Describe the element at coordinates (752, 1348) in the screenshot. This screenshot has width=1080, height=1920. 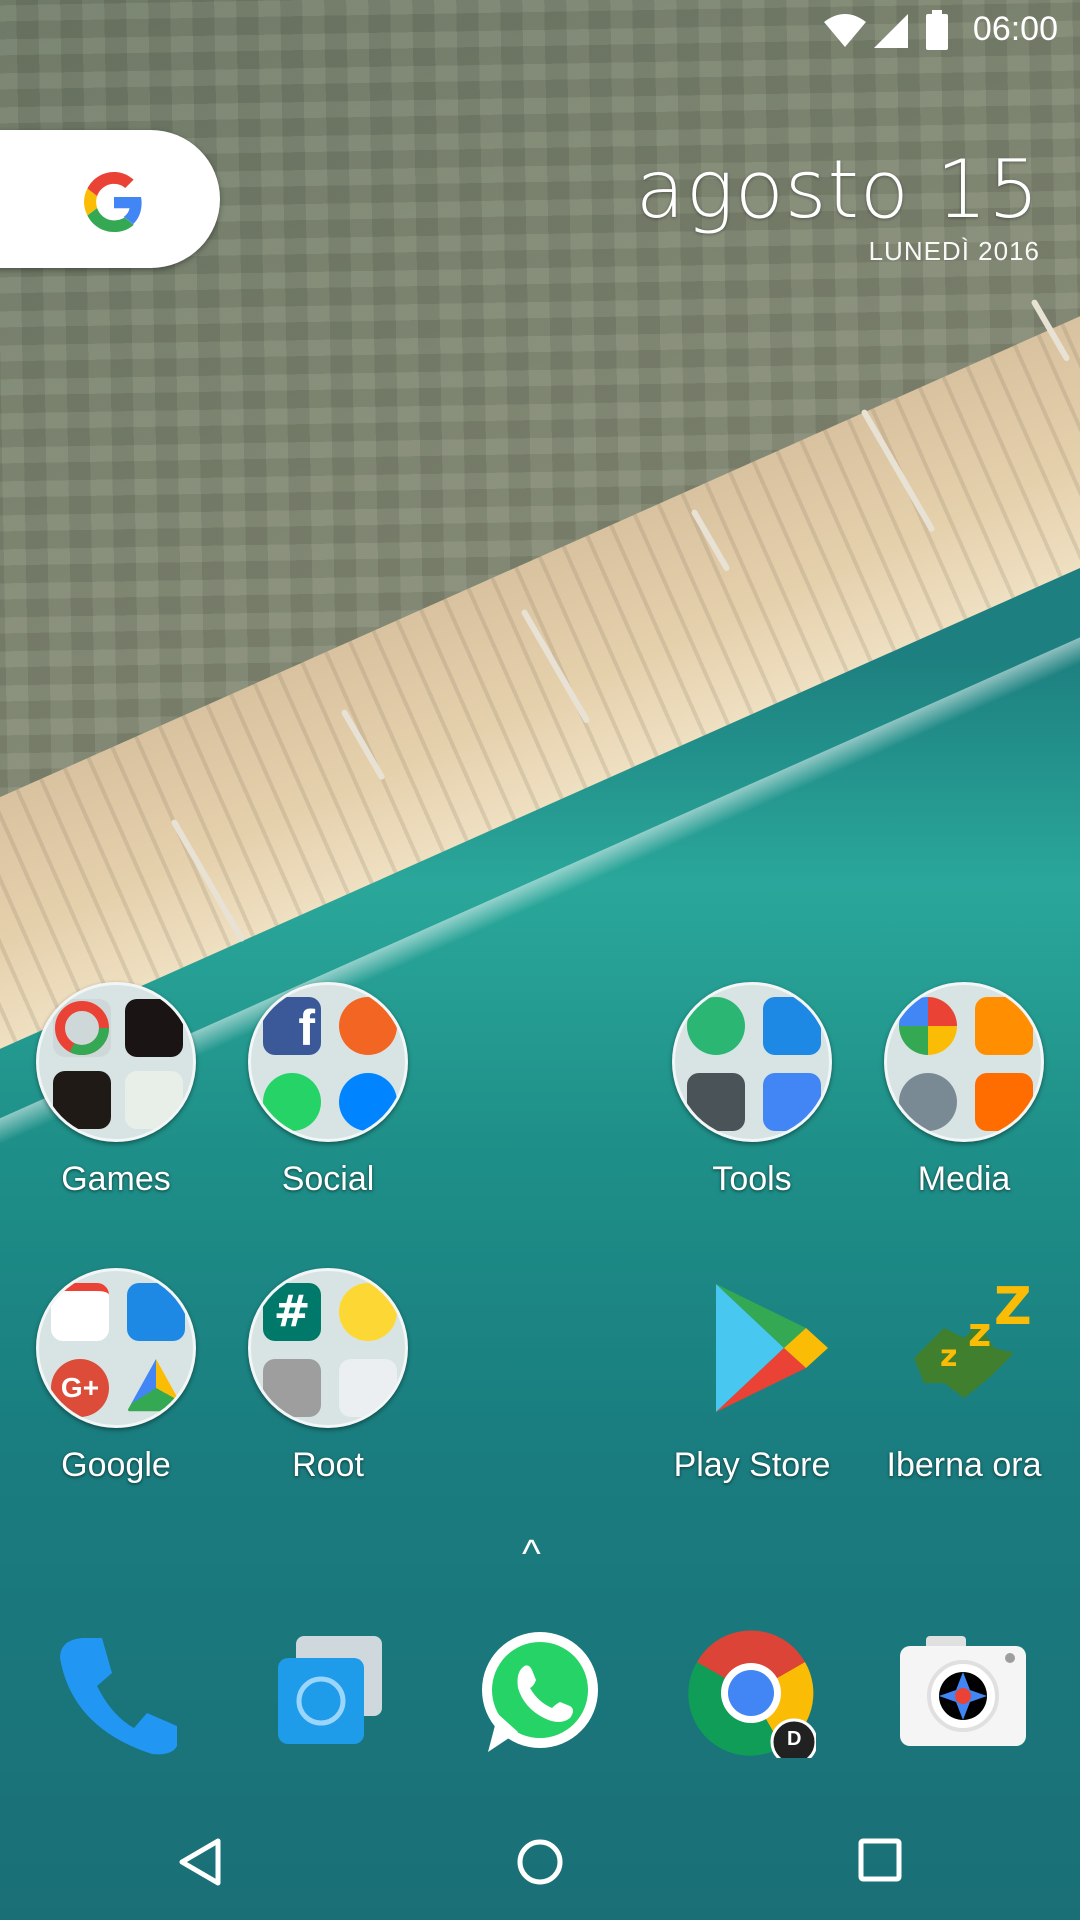
I see `play-store-icon` at that location.